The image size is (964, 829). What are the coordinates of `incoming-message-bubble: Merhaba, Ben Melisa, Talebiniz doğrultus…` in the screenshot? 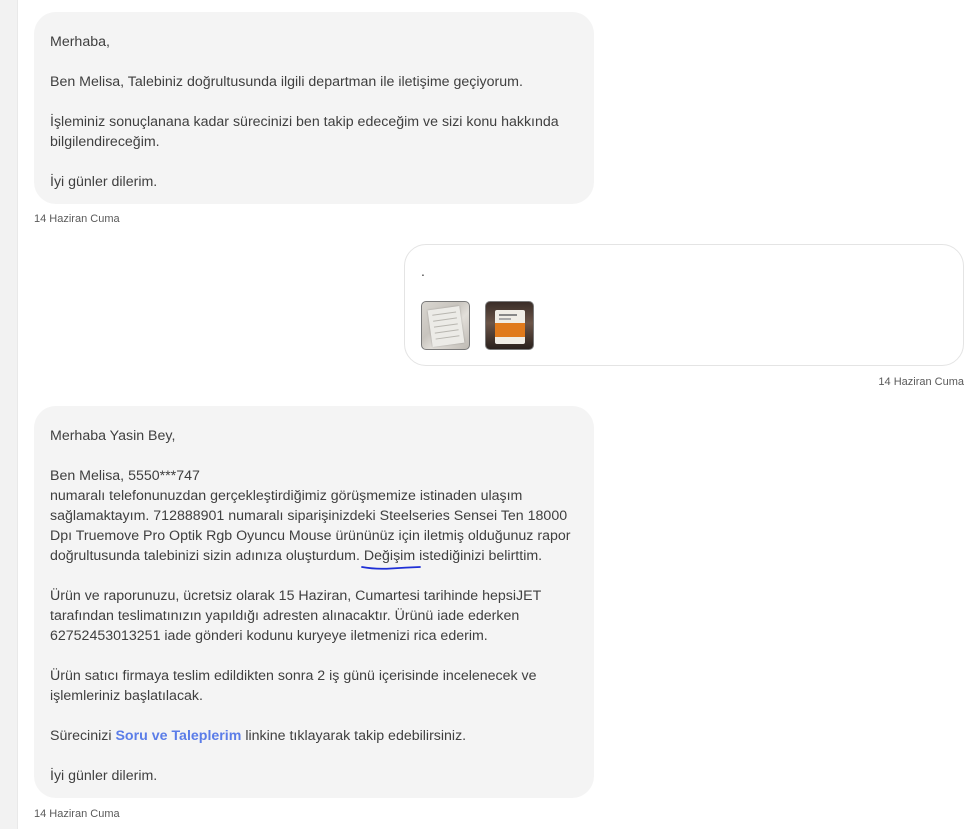 It's located at (314, 108).